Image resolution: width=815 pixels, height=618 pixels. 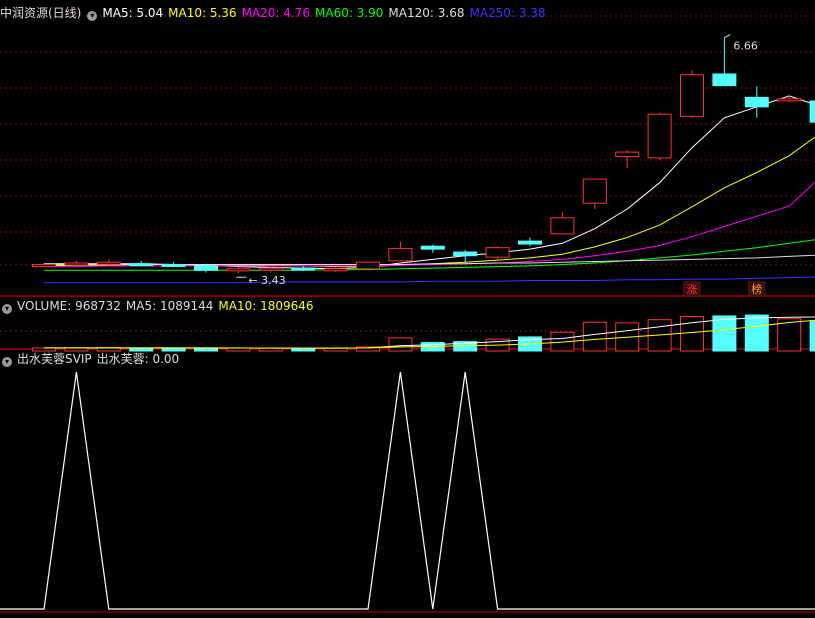 What do you see at coordinates (138, 359) in the screenshot?
I see `indicator-value-label: 出水芙蓉: 0.00` at bounding box center [138, 359].